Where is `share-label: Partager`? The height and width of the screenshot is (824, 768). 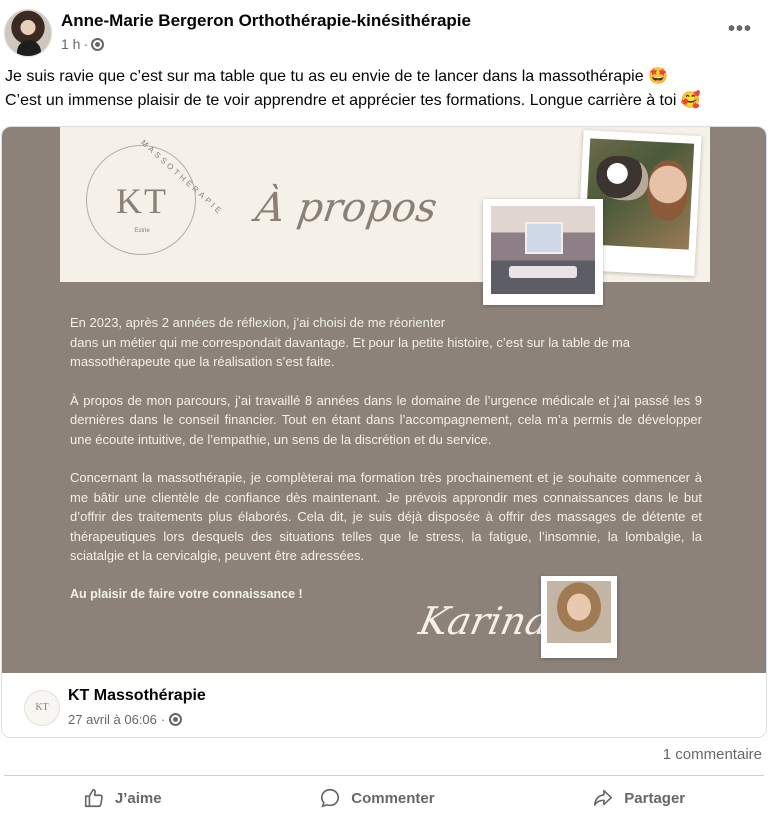 share-label: Partager is located at coordinates (655, 798).